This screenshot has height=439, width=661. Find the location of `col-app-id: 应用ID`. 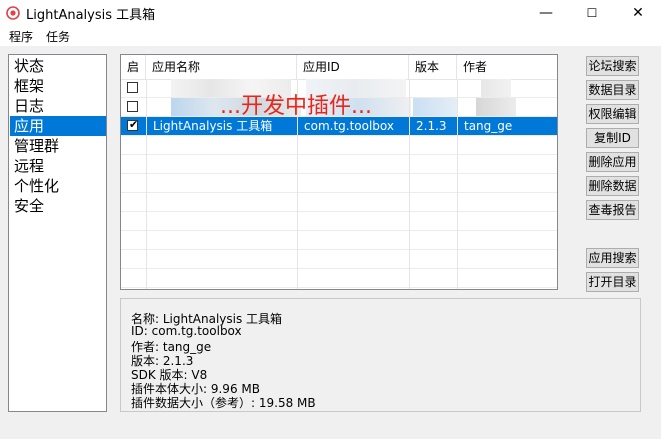

col-app-id: 应用ID is located at coordinates (353, 67).